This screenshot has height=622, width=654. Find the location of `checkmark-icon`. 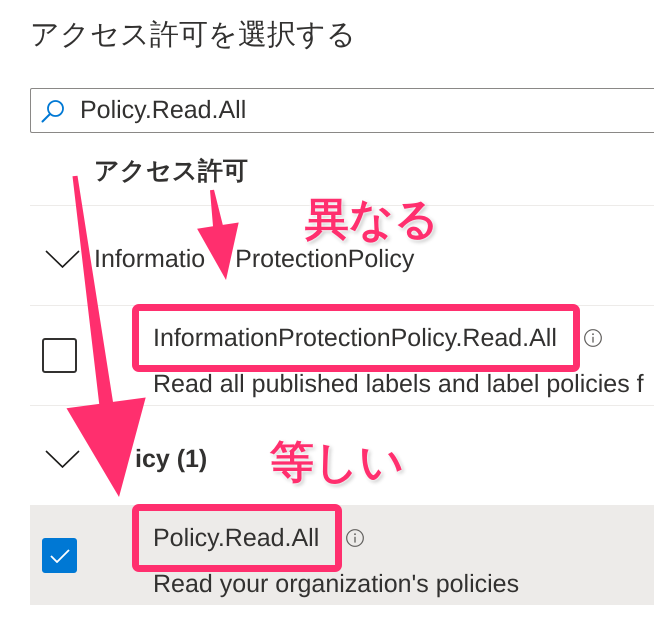

checkmark-icon is located at coordinates (60, 555).